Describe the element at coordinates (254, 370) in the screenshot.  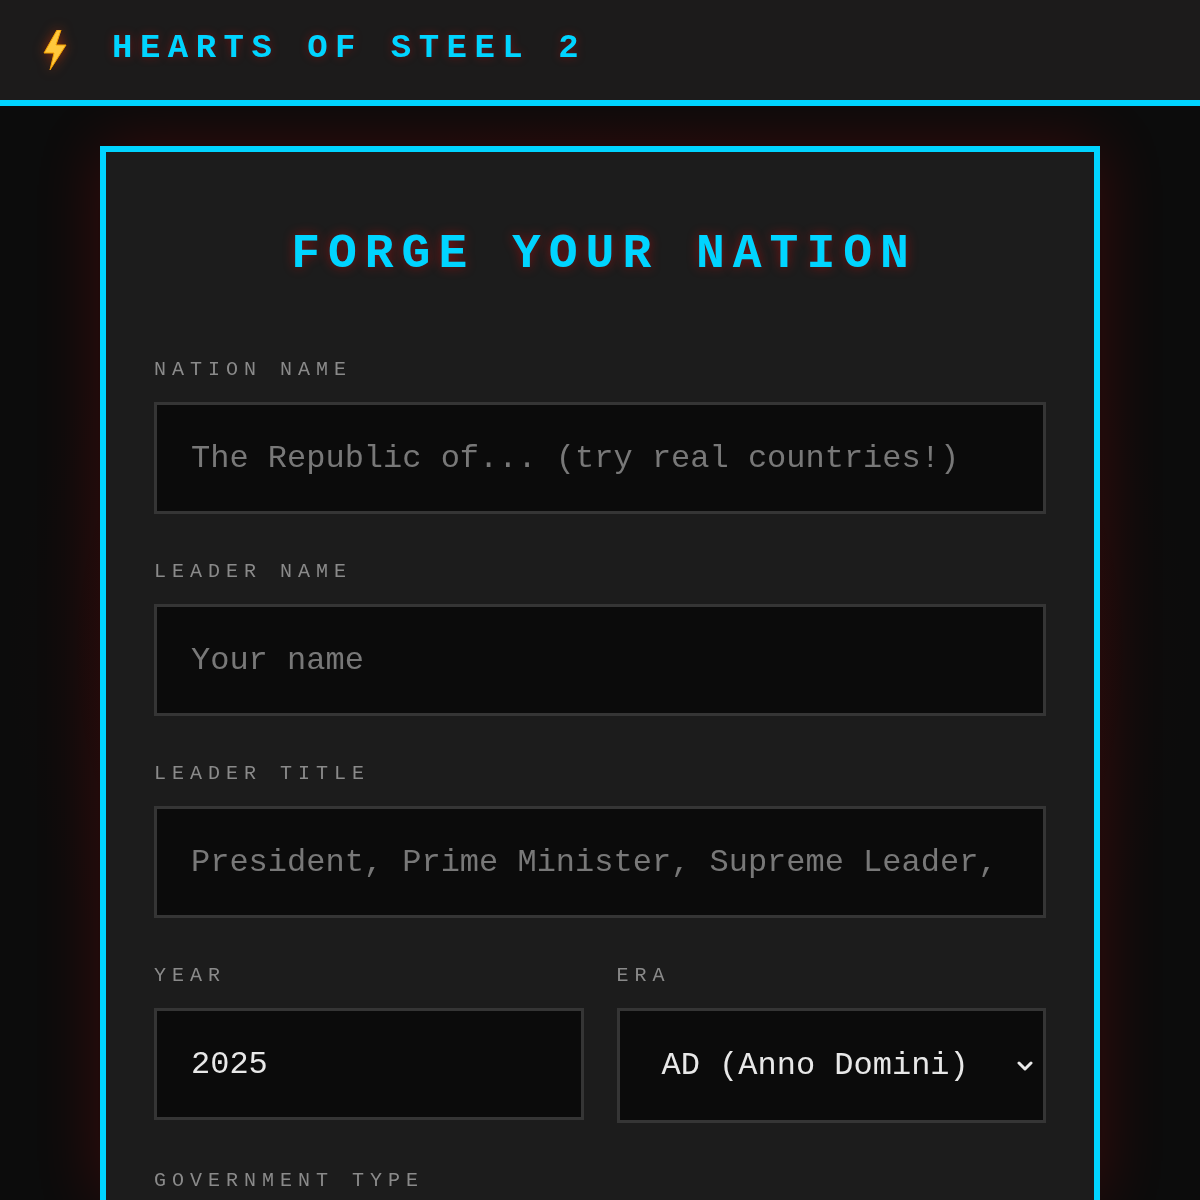
I see `field-label: NATION NAME` at that location.